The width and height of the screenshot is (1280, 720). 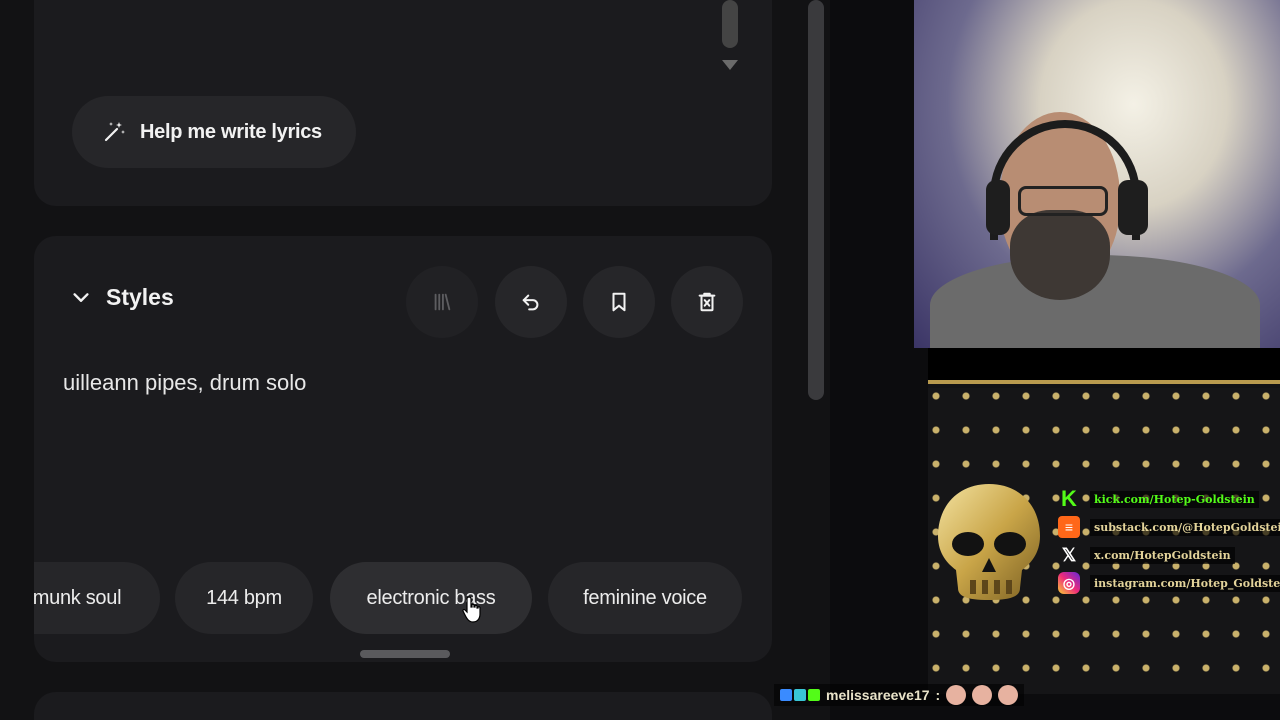 I want to click on style-chip: 144 bpm, so click(x=244, y=598).